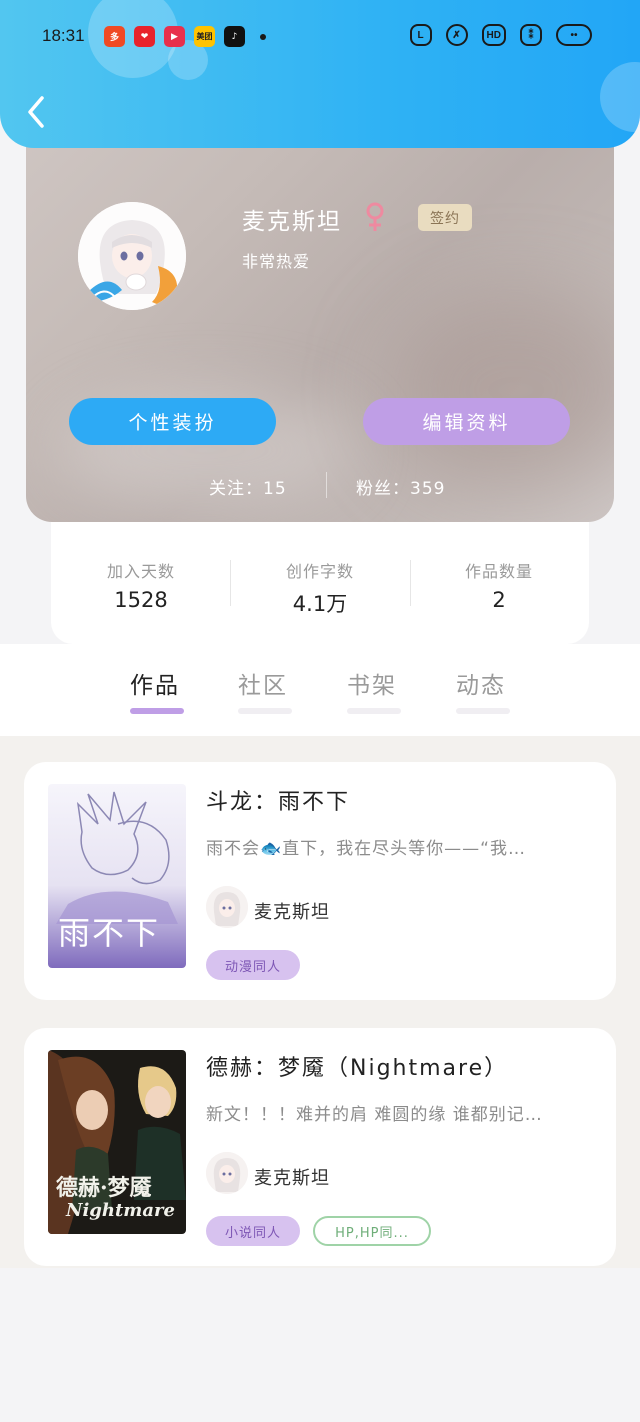 This screenshot has height=1422, width=640. Describe the element at coordinates (320, 74) in the screenshot. I see `top-header: 18:31 多 ❤ ▶ 美团 ♪ L ✗ HD ⁑ ••` at that location.